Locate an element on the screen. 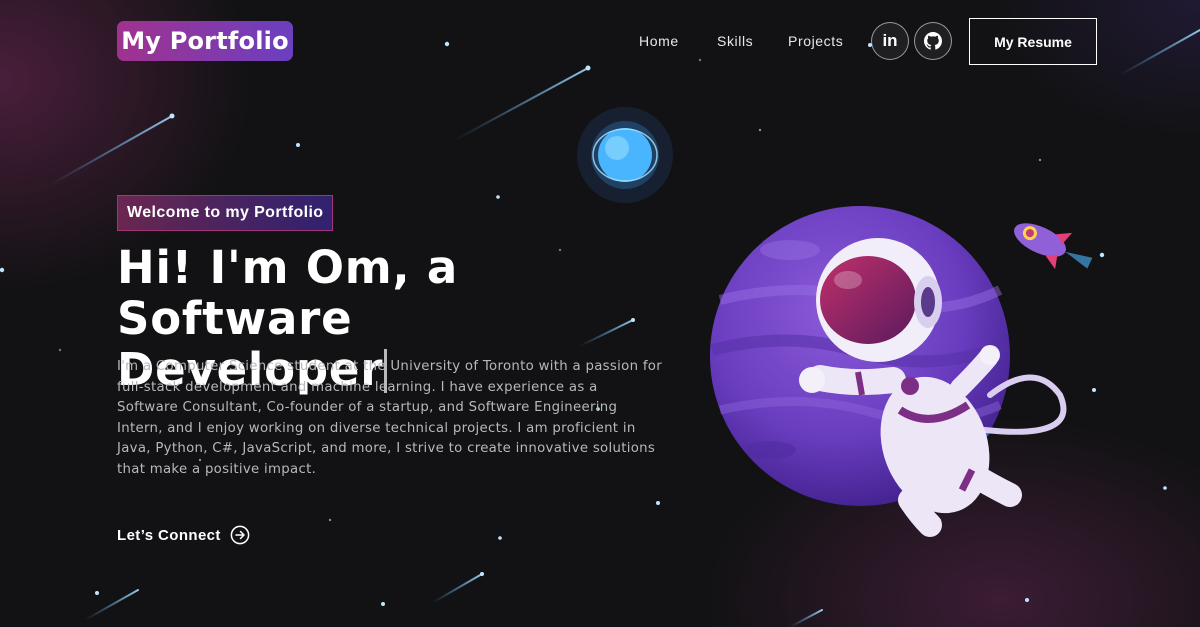 This screenshot has height=627, width=1200. github-icon is located at coordinates (933, 41).